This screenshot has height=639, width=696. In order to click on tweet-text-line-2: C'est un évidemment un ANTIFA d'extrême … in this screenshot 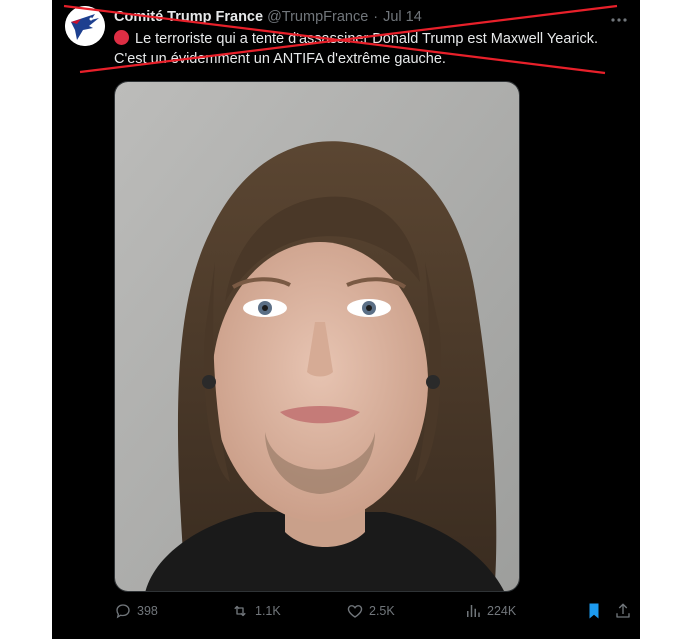, I will do `click(280, 59)`.